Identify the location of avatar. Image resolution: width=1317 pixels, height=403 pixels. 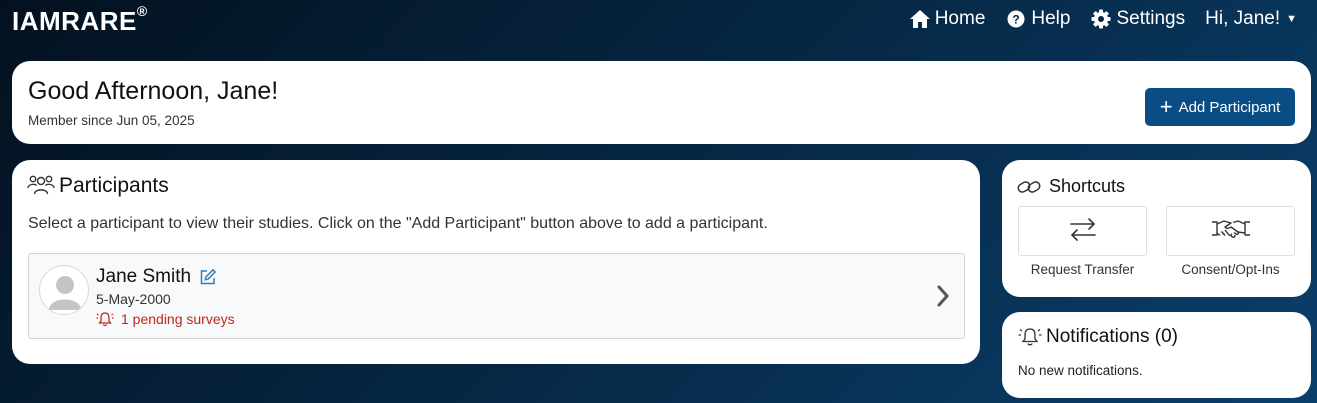
(64, 290).